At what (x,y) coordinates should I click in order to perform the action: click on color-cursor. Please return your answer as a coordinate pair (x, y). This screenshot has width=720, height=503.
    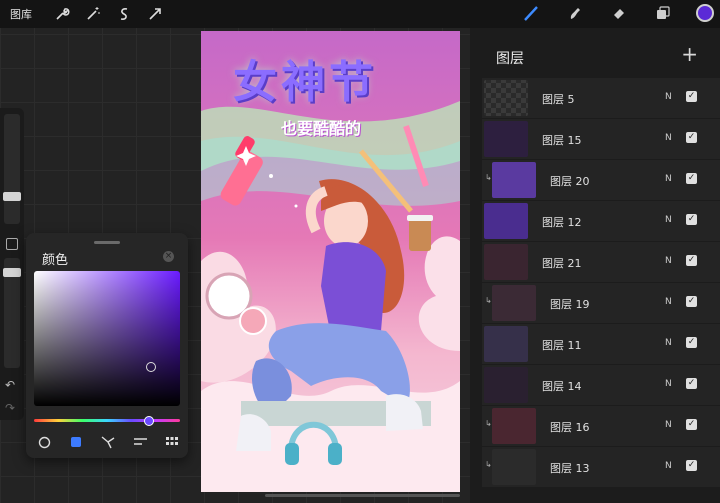
    Looking at the image, I should click on (151, 367).